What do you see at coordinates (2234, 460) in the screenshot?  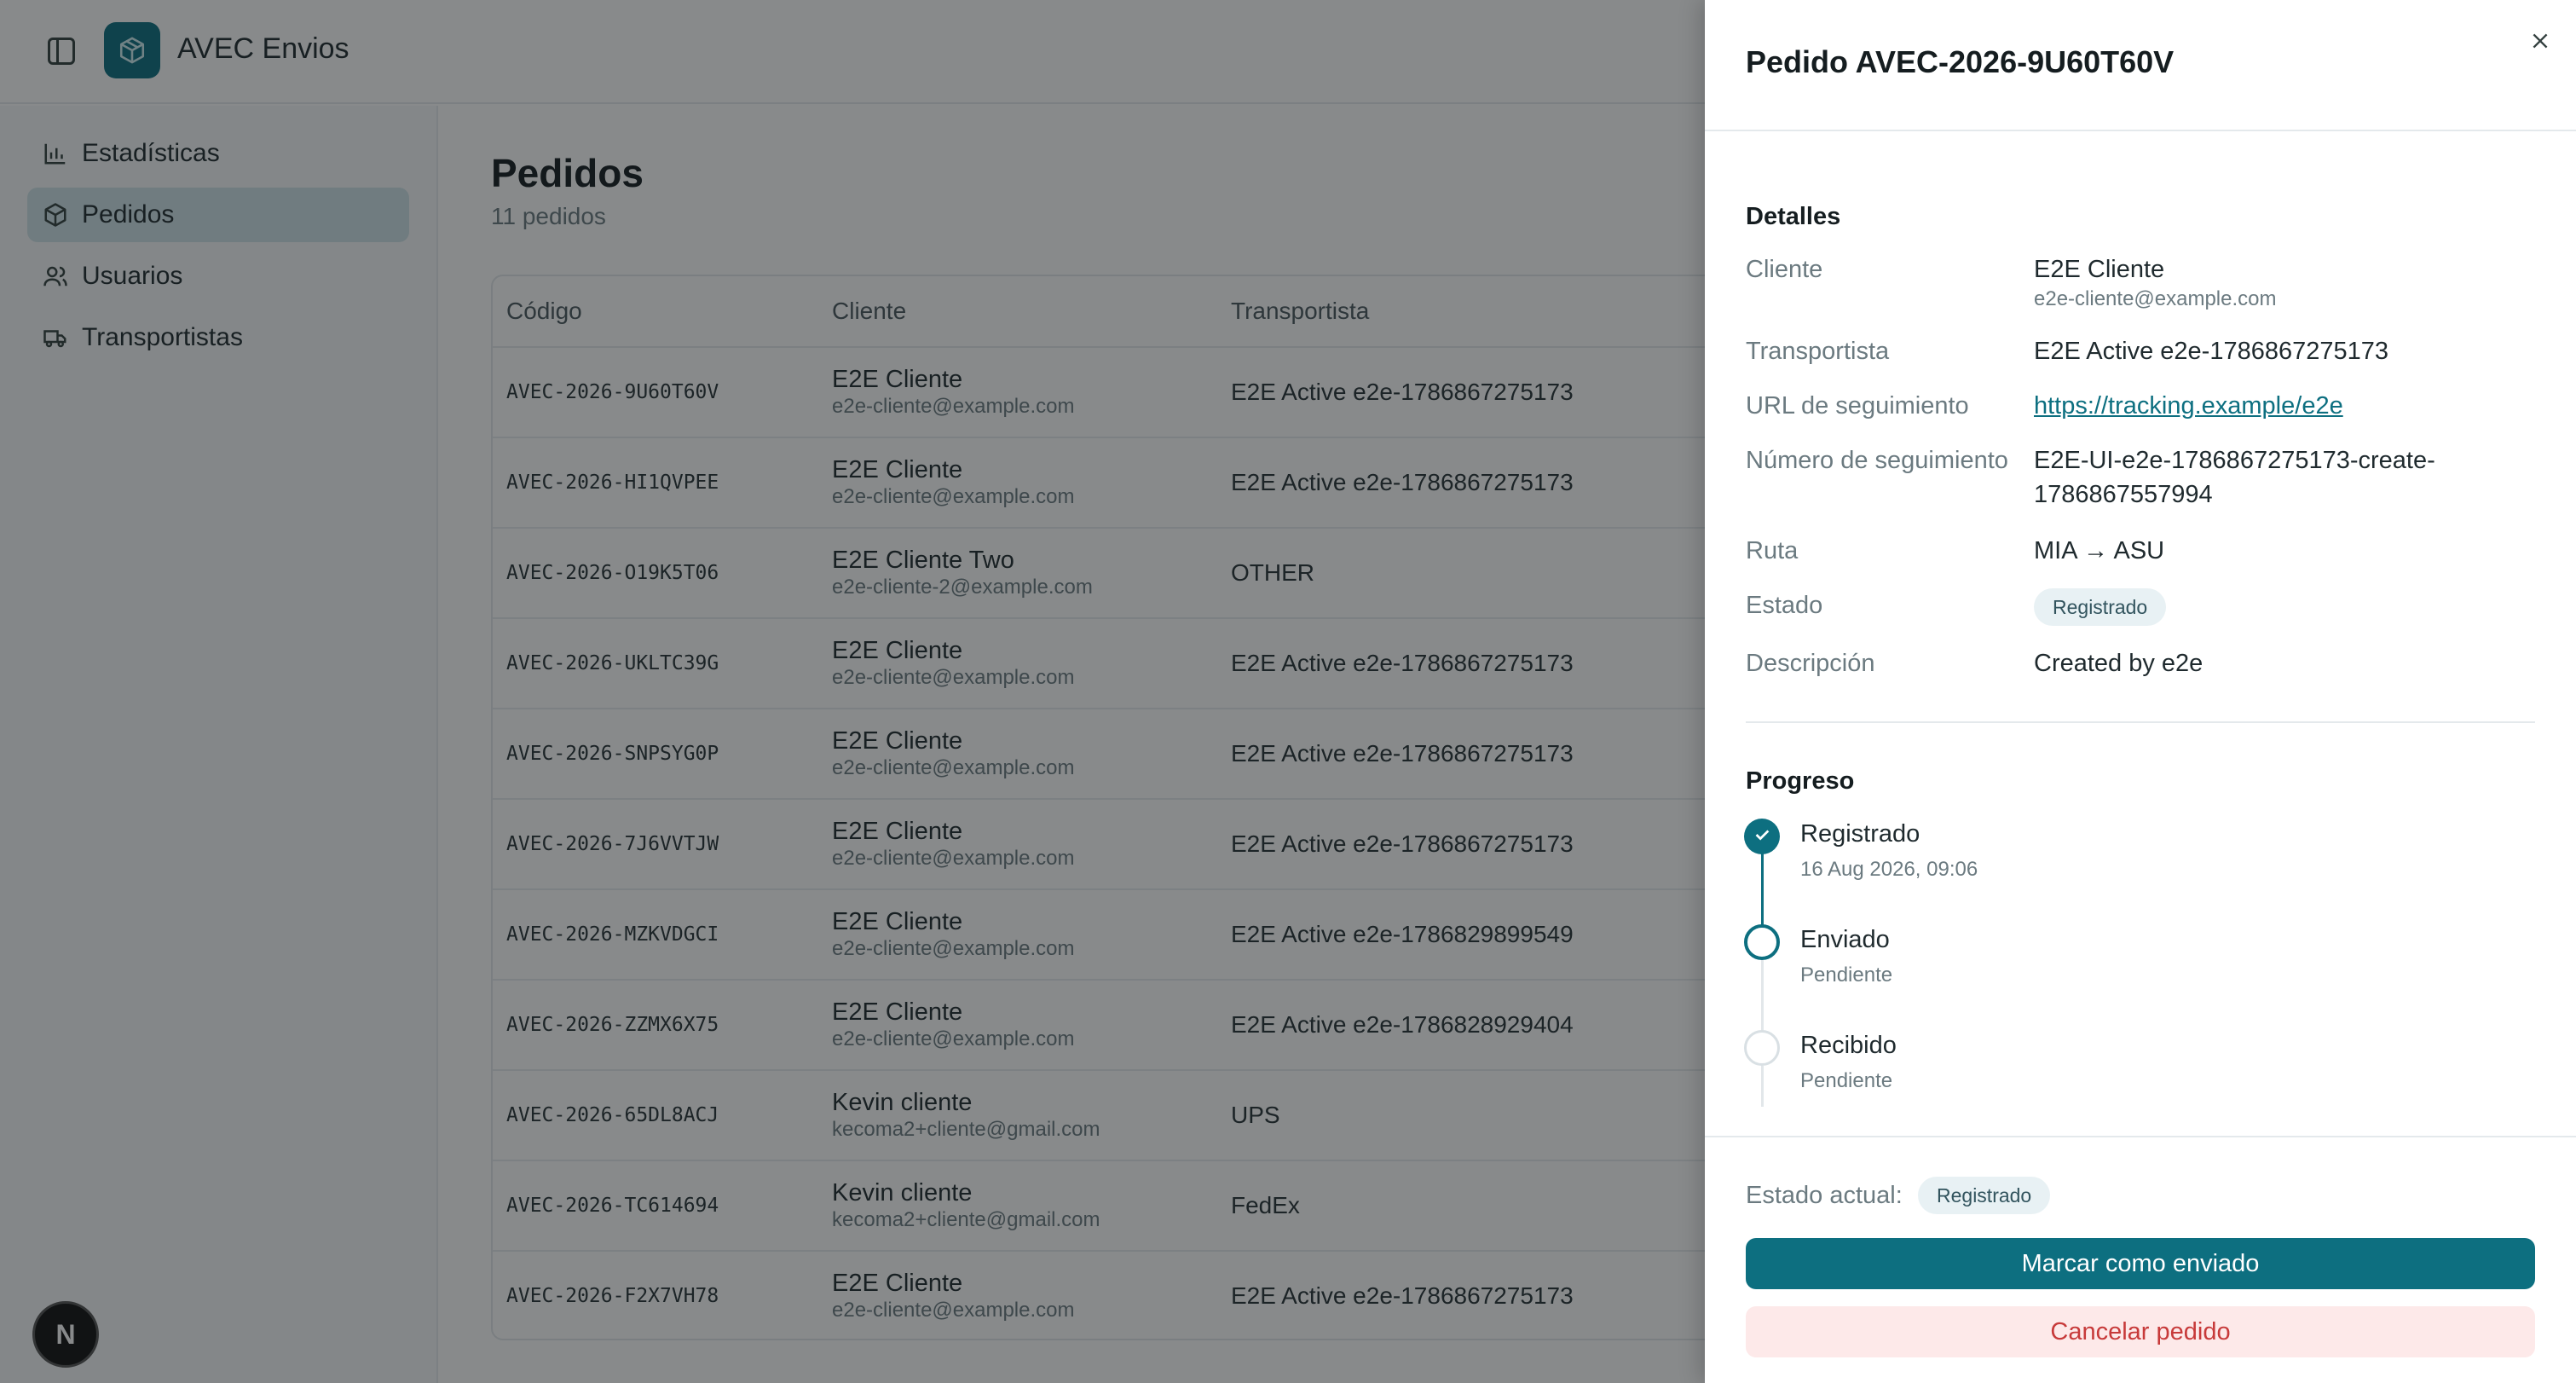 I see `tracking-number-line1: E2E-UI-e2e-1786867275173-create-` at bounding box center [2234, 460].